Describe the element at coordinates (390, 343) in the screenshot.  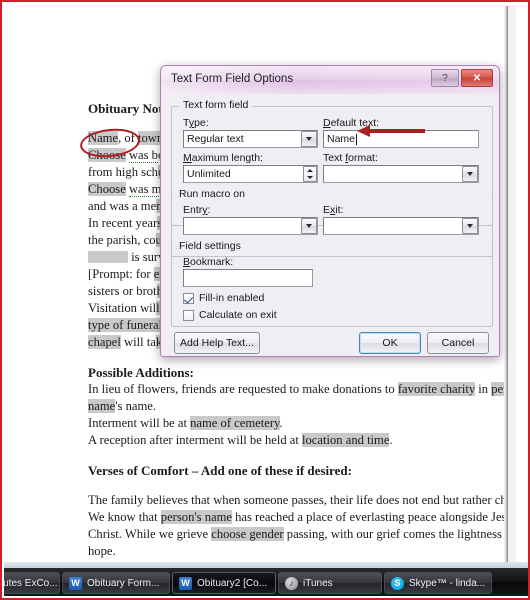
I see `ok-button: OK` at that location.